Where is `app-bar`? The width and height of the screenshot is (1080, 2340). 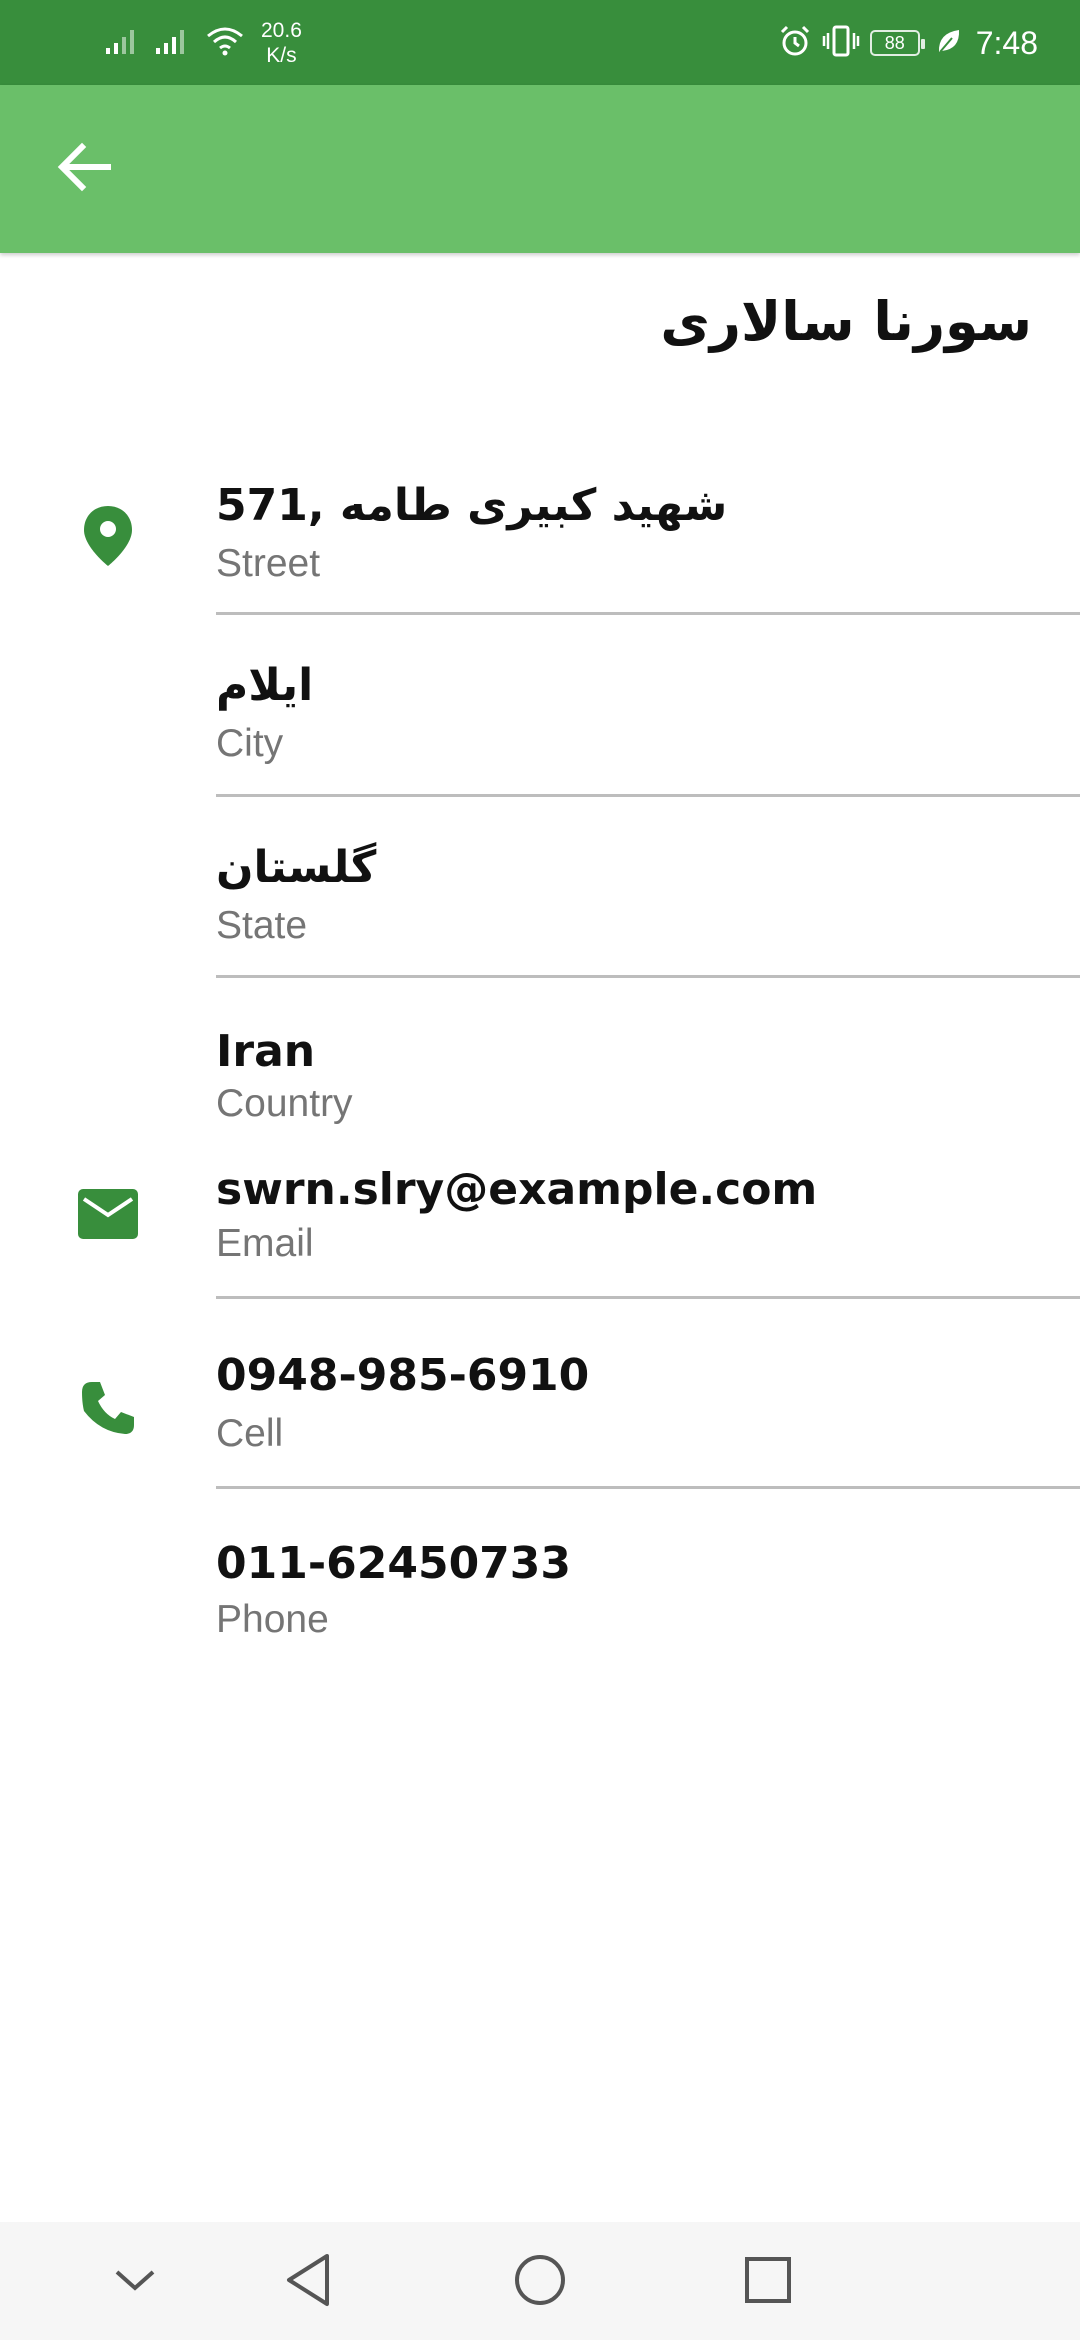 app-bar is located at coordinates (540, 169).